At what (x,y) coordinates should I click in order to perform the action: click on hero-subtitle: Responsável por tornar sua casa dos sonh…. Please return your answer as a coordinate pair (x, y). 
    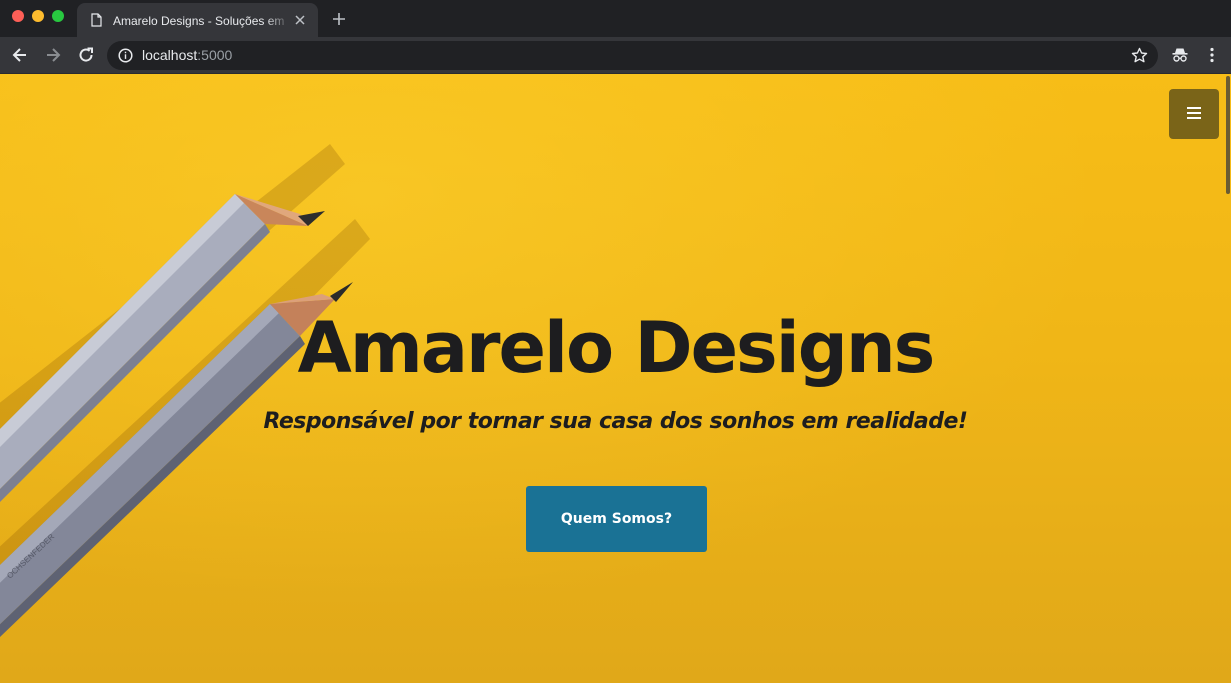
    Looking at the image, I should click on (615, 421).